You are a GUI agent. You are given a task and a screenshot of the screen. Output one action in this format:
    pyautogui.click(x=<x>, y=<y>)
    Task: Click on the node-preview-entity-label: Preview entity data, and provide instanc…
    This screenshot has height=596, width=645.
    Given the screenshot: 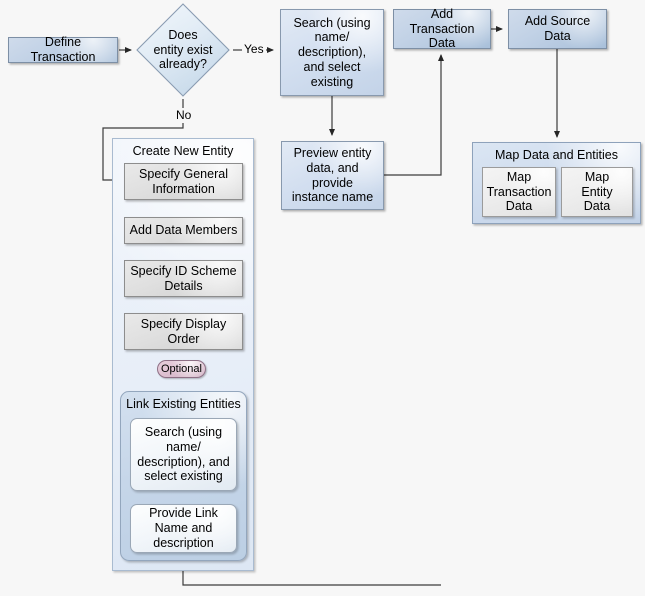 What is the action you would take?
    pyautogui.click(x=332, y=175)
    